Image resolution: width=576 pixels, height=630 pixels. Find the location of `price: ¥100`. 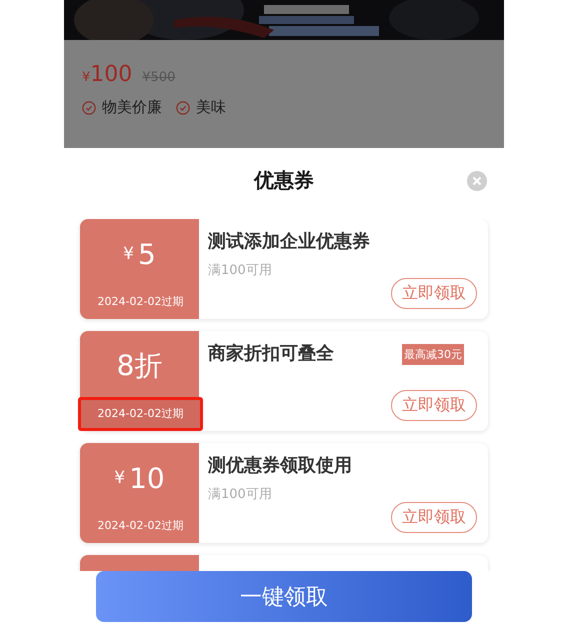

price: ¥100 is located at coordinates (107, 74).